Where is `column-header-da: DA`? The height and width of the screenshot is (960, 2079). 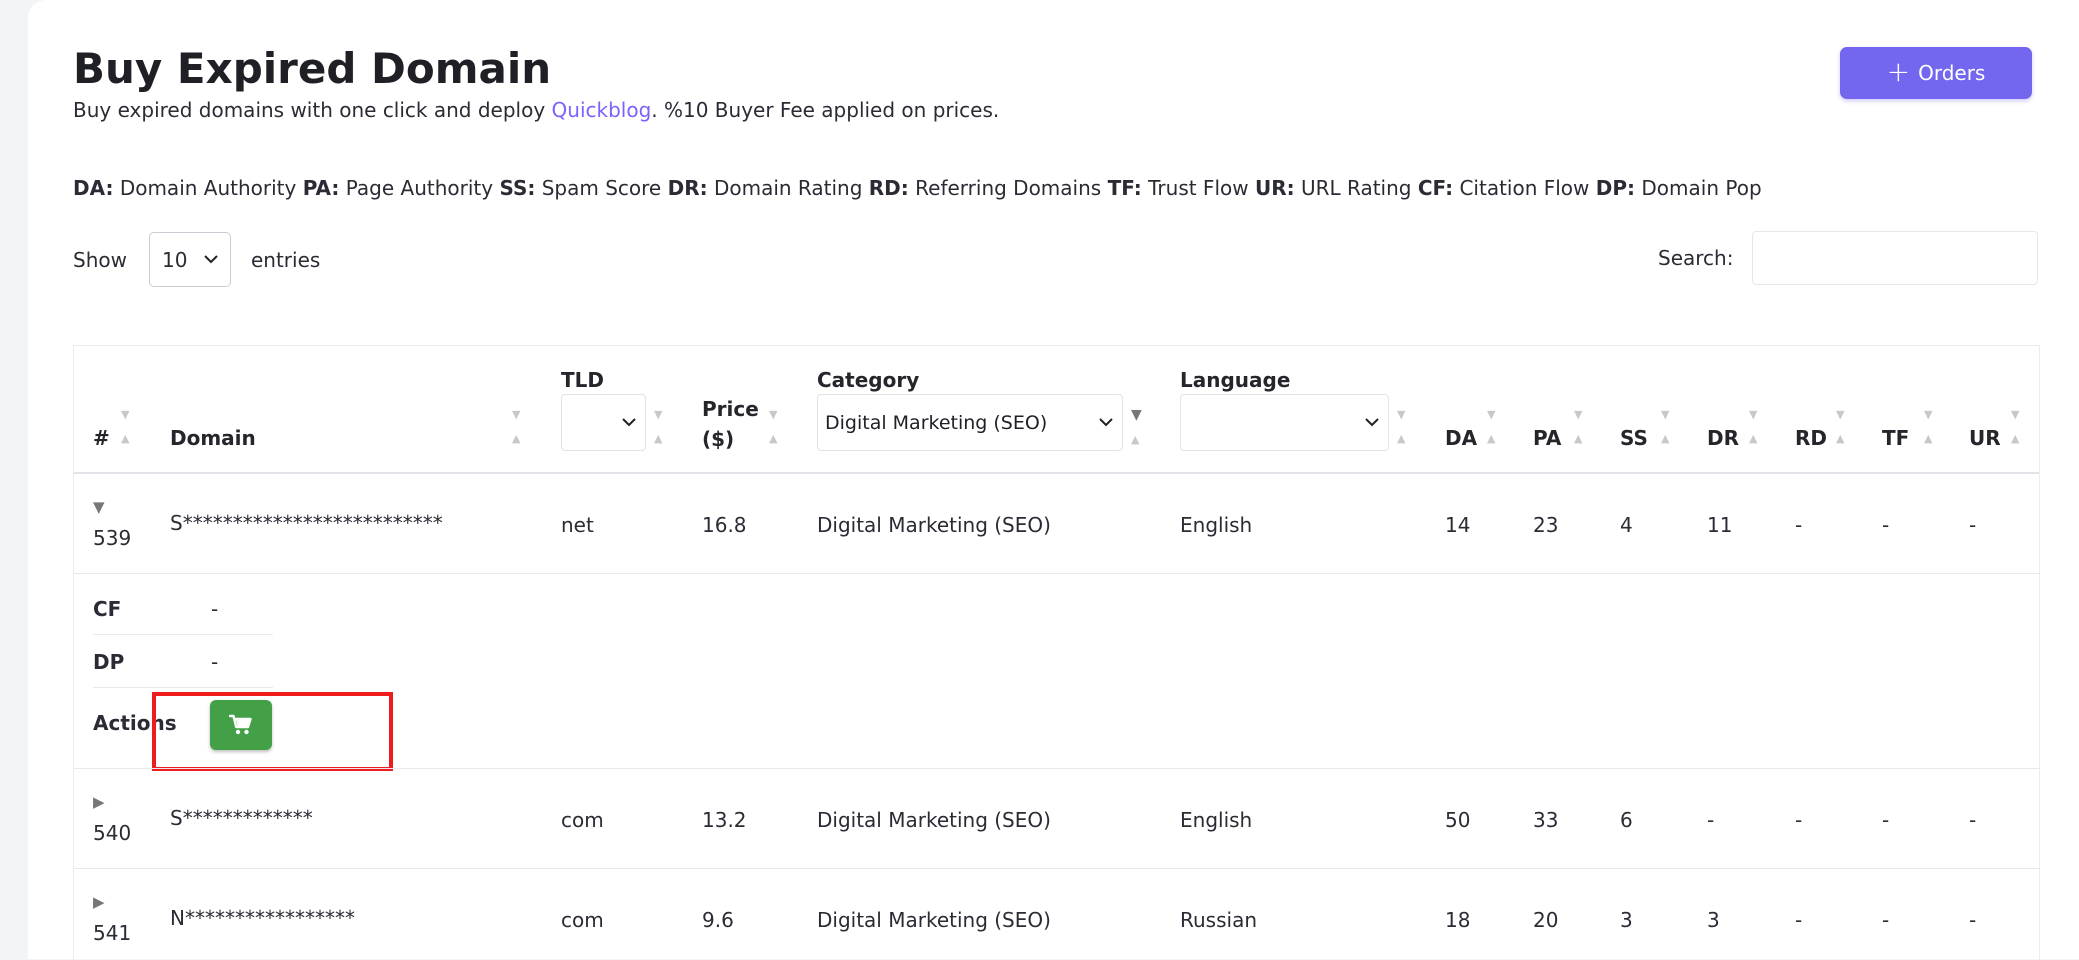
column-header-da: DA is located at coordinates (1461, 438).